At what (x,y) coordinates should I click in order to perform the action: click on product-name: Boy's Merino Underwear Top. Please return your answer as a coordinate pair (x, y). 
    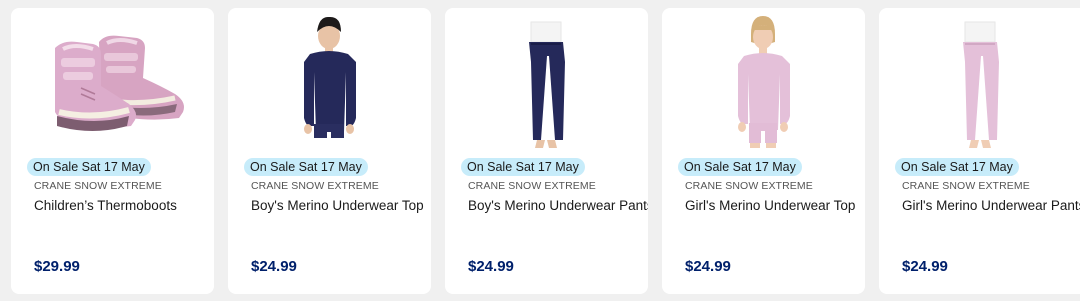
    Looking at the image, I should click on (337, 205).